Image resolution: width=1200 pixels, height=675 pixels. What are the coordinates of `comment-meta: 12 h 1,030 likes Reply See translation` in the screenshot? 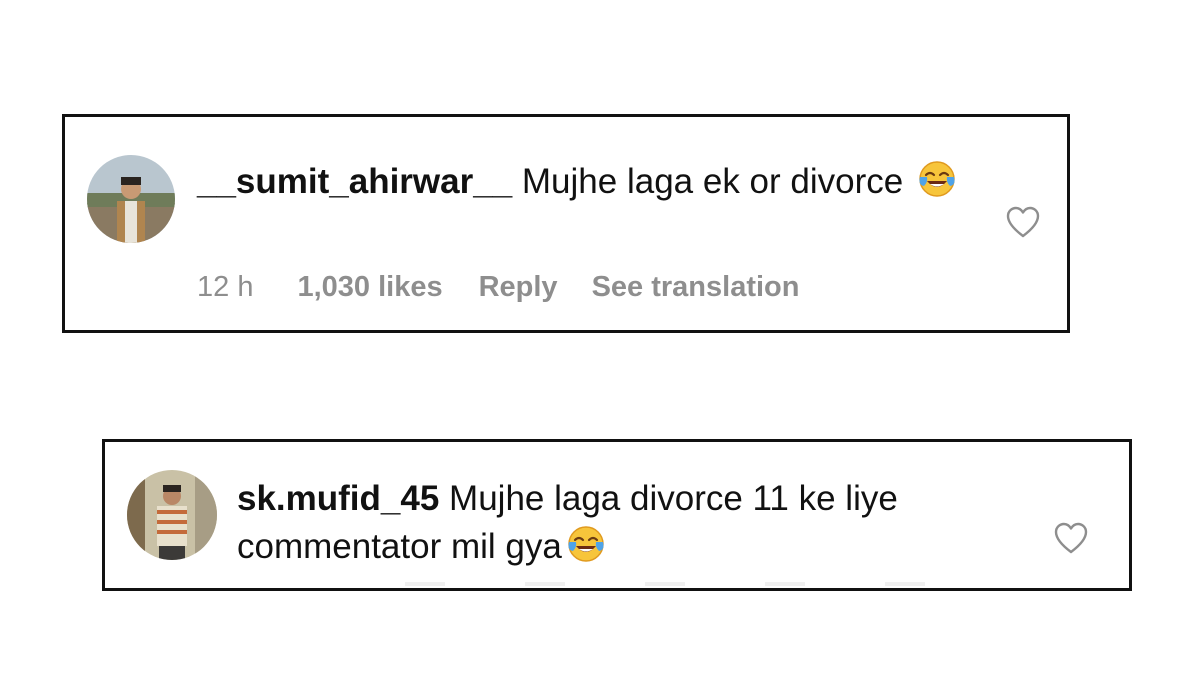 It's located at (498, 287).